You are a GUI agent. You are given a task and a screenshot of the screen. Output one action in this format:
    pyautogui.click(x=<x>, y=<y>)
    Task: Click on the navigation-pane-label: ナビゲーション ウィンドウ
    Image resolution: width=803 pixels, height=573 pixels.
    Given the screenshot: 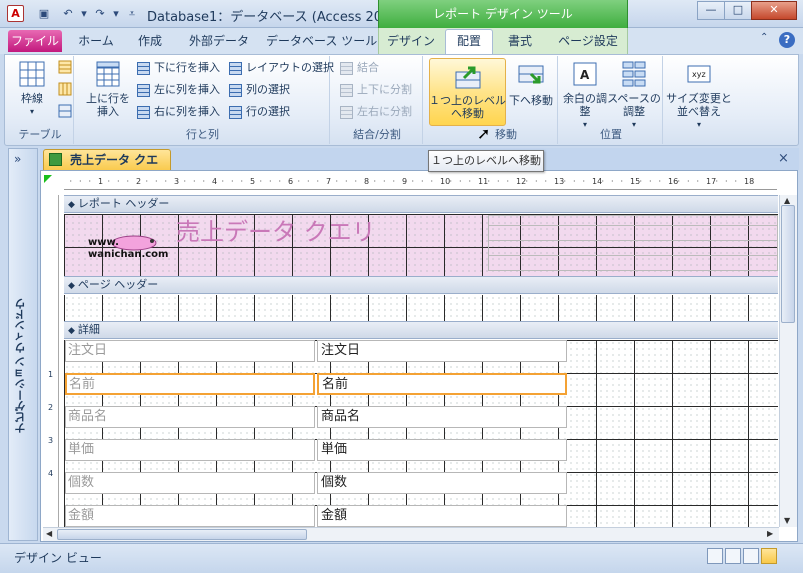 What is the action you would take?
    pyautogui.click(x=21, y=366)
    